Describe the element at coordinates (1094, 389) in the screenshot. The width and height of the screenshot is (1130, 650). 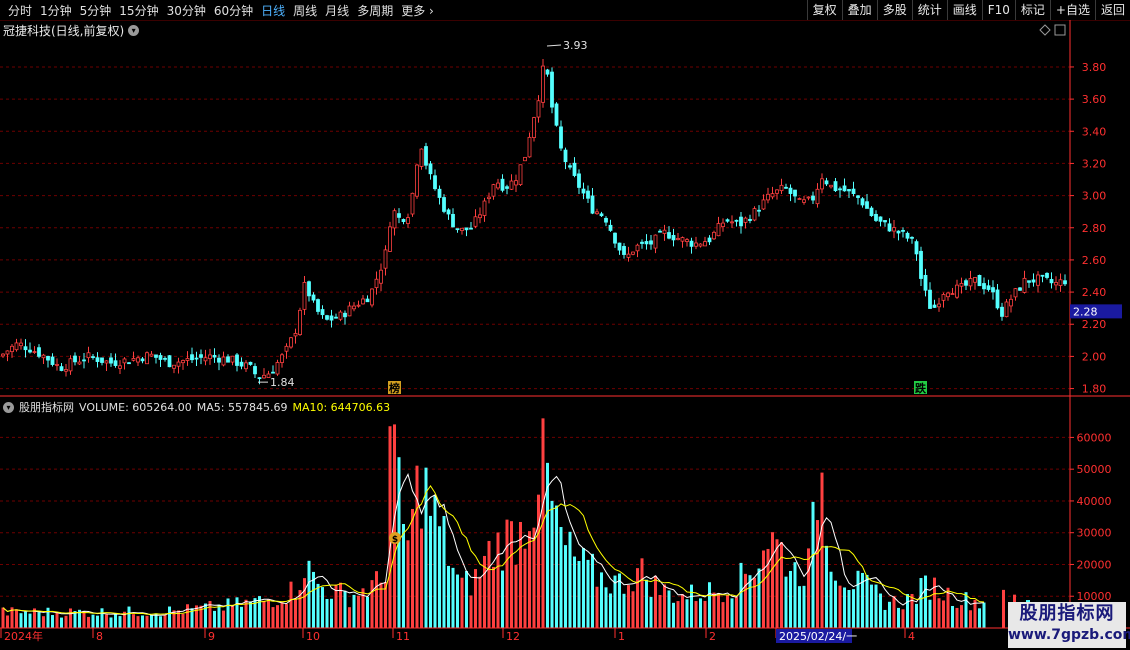
I see `price-tick-label: 1.80` at that location.